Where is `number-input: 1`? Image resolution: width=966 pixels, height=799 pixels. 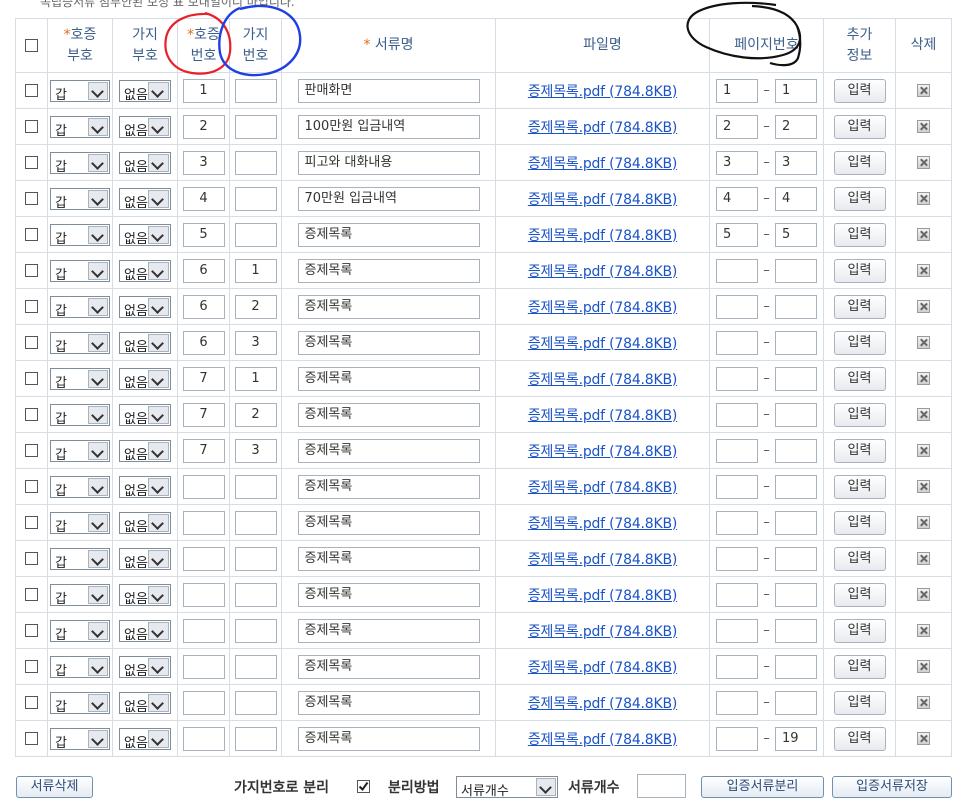 number-input: 1 is located at coordinates (203, 90).